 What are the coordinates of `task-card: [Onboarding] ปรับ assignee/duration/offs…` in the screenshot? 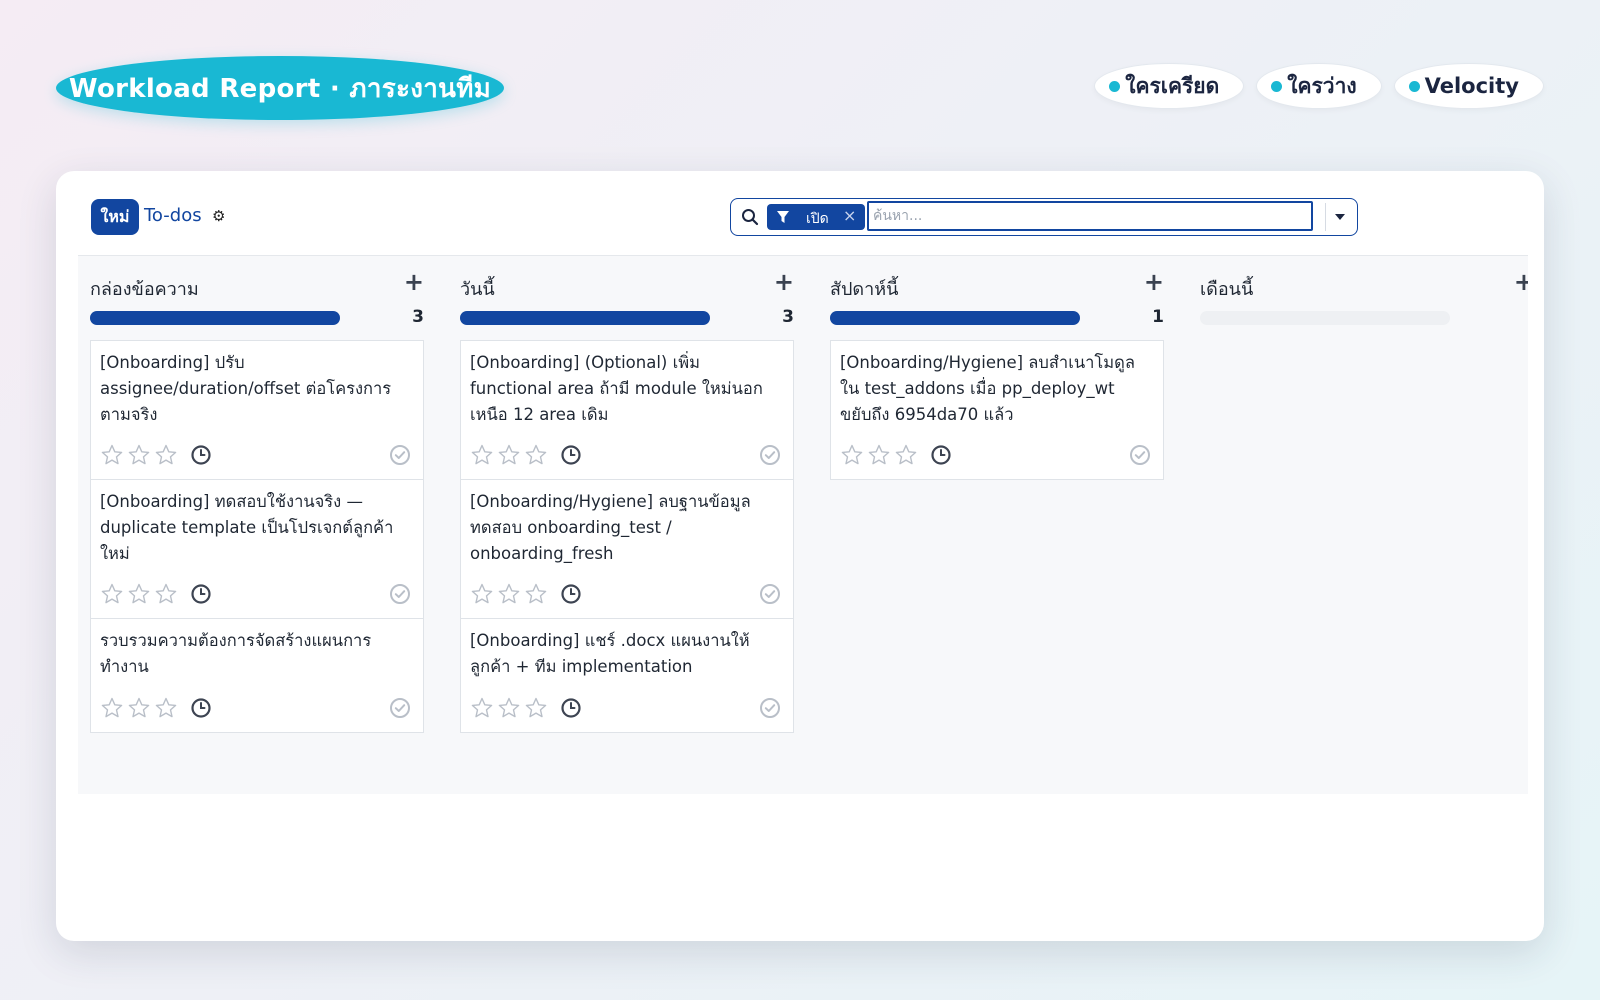 It's located at (257, 410).